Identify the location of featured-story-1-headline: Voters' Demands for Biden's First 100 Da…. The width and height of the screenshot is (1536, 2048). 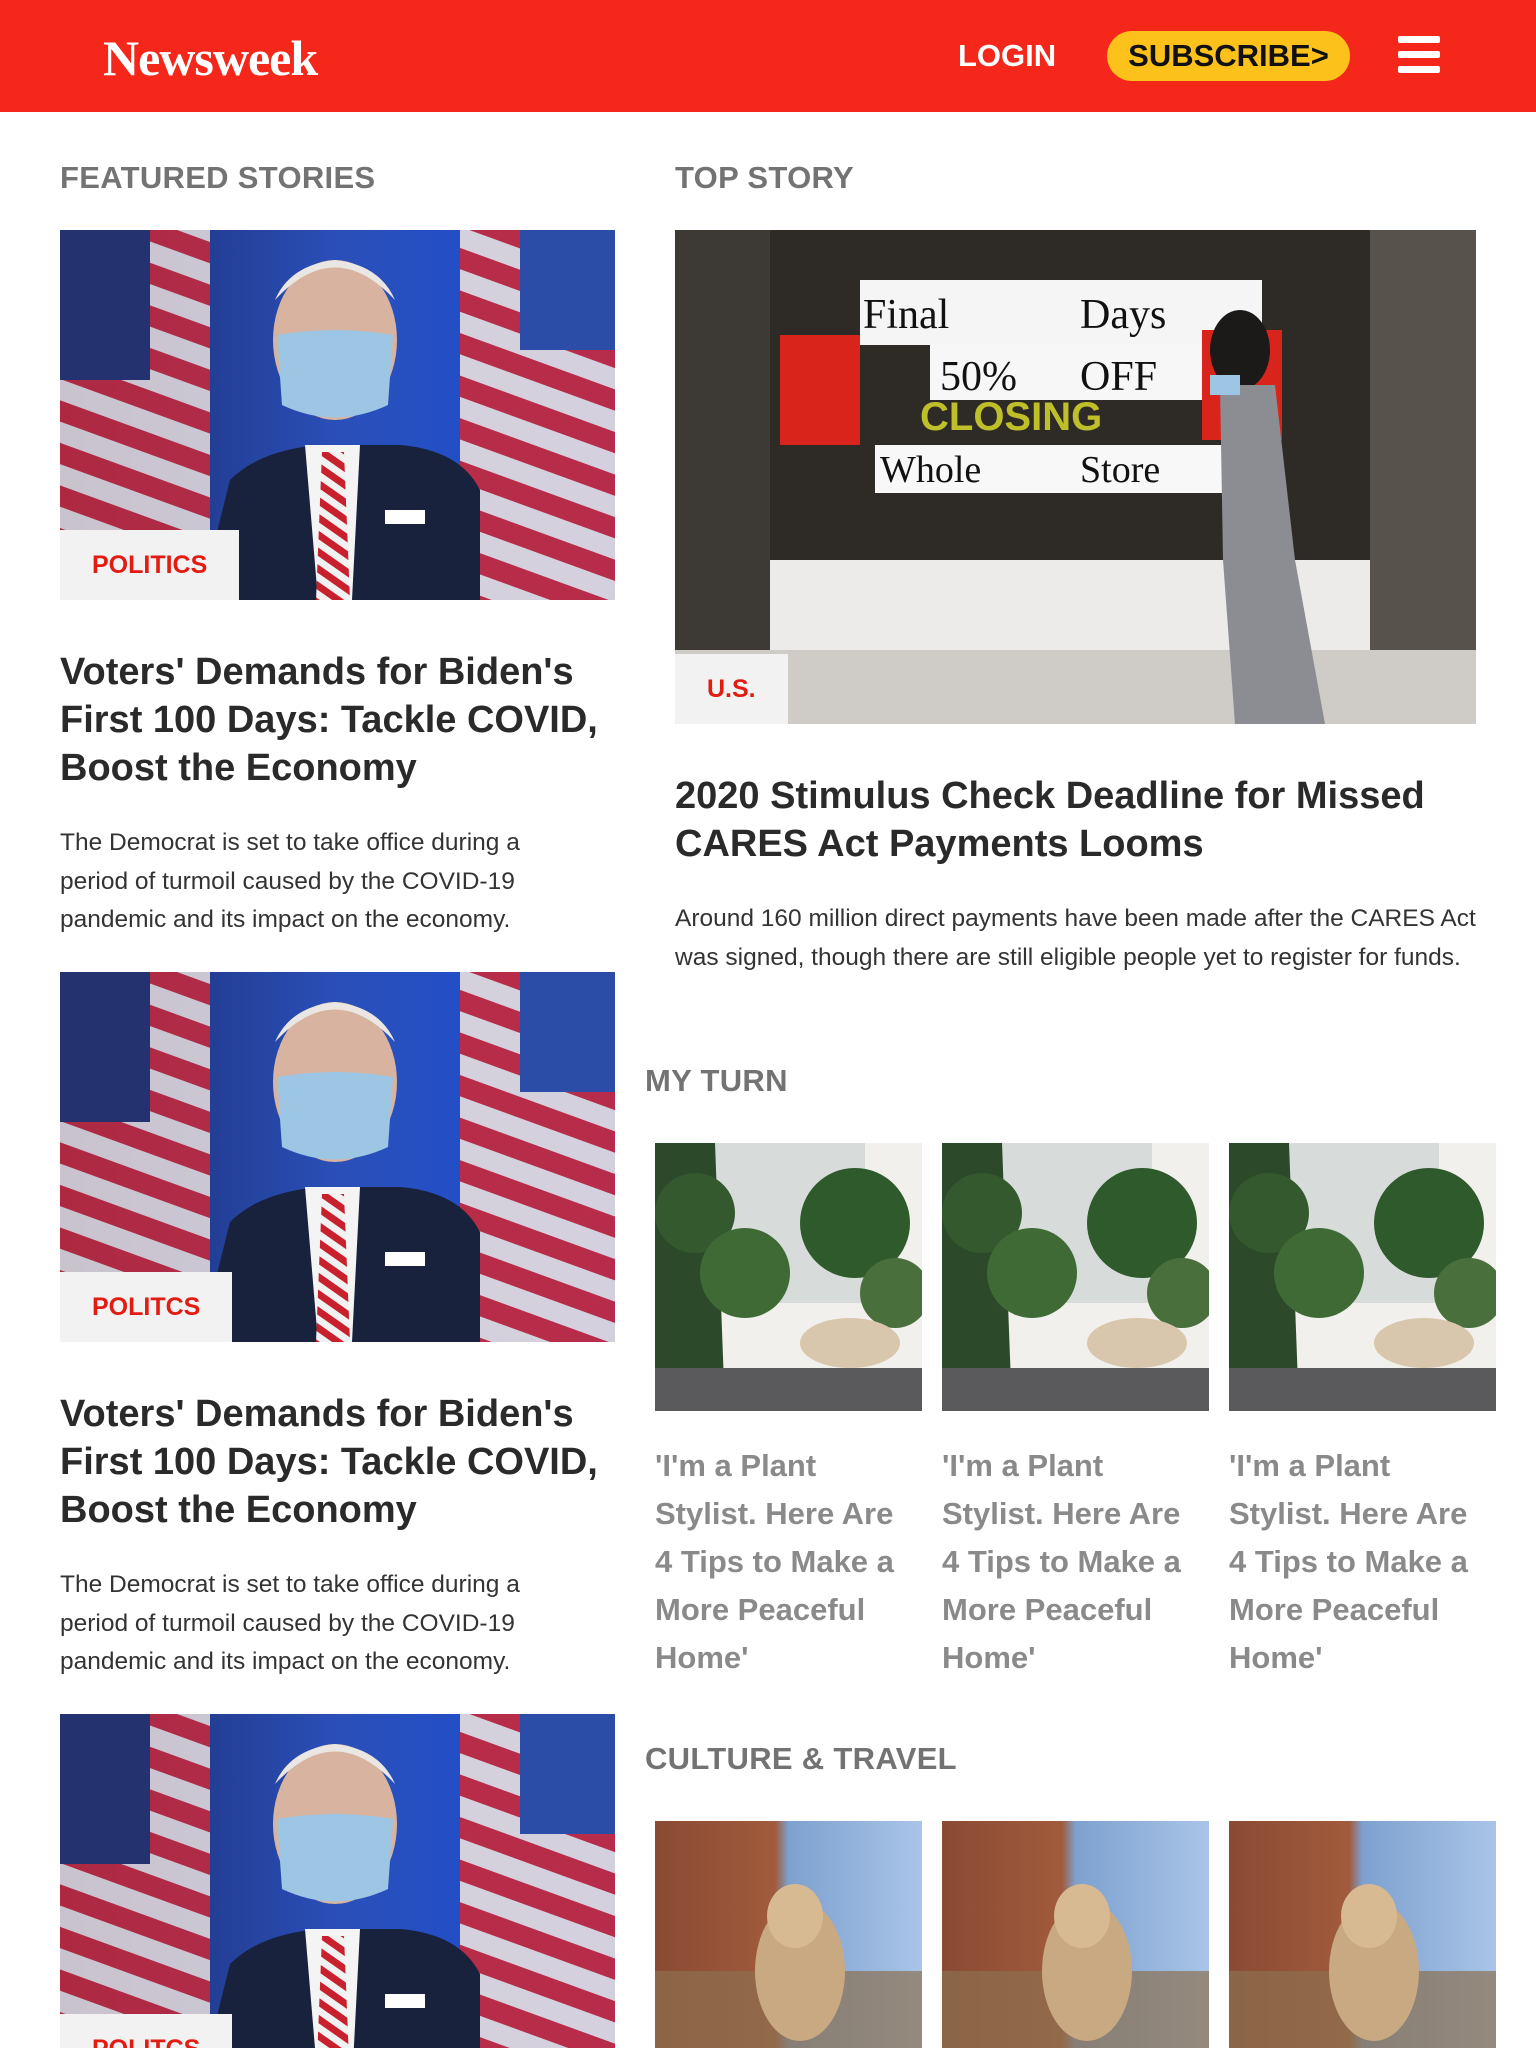
(340, 720).